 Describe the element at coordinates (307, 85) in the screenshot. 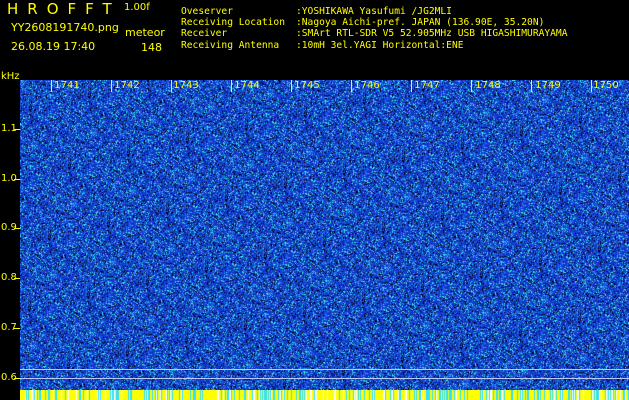

I see `x-tick-label: 1745` at that location.